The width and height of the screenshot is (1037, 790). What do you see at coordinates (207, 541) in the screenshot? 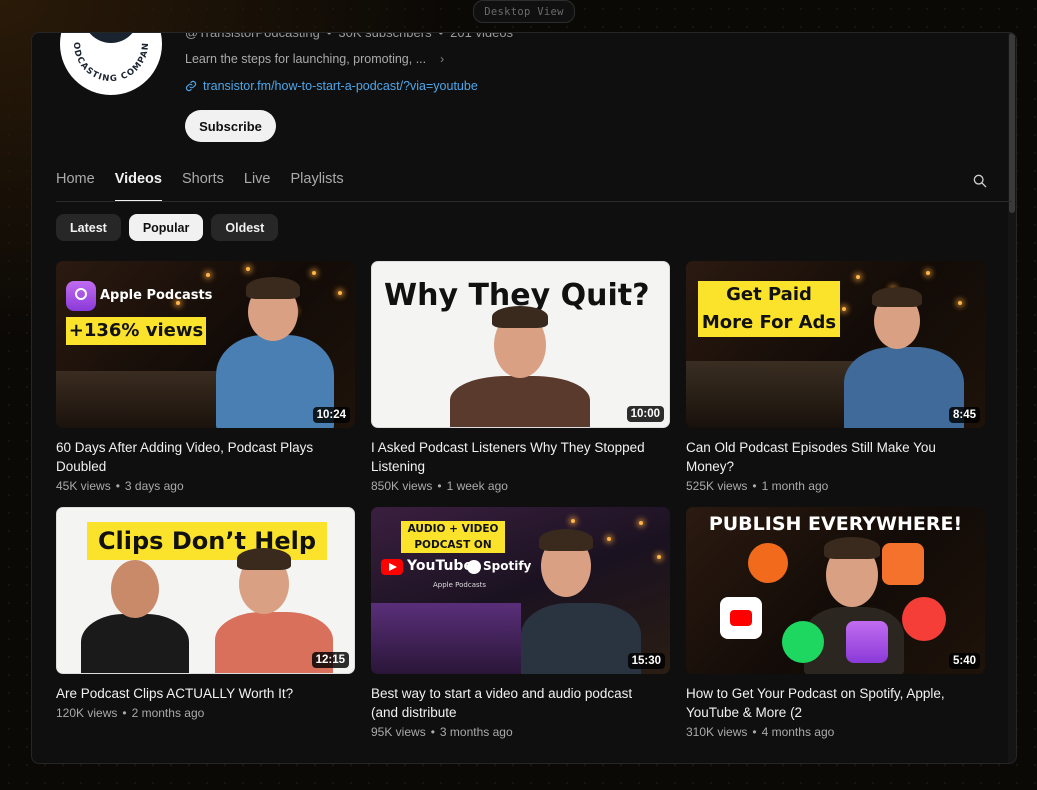
I see `thumbnail-label: Clips Don’t Help` at bounding box center [207, 541].